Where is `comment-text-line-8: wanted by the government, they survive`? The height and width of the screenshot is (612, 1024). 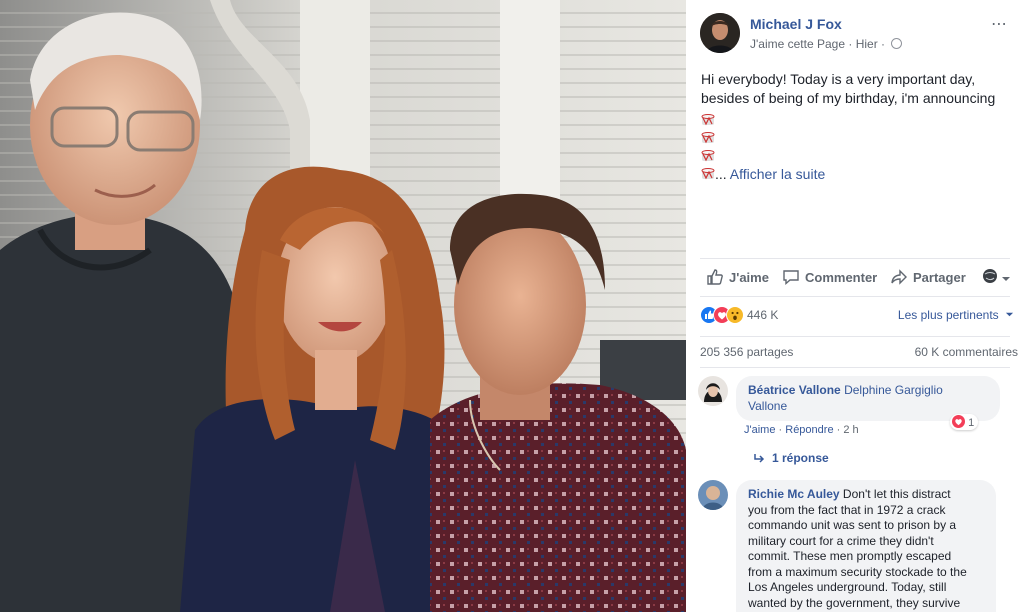 comment-text-line-8: wanted by the government, they survive is located at coordinates (854, 602).